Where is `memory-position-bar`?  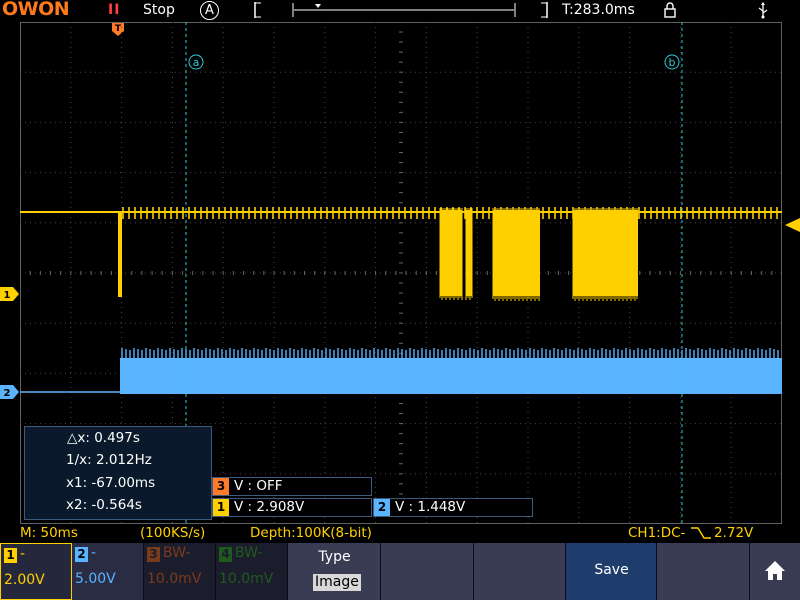
memory-position-bar is located at coordinates (401, 10).